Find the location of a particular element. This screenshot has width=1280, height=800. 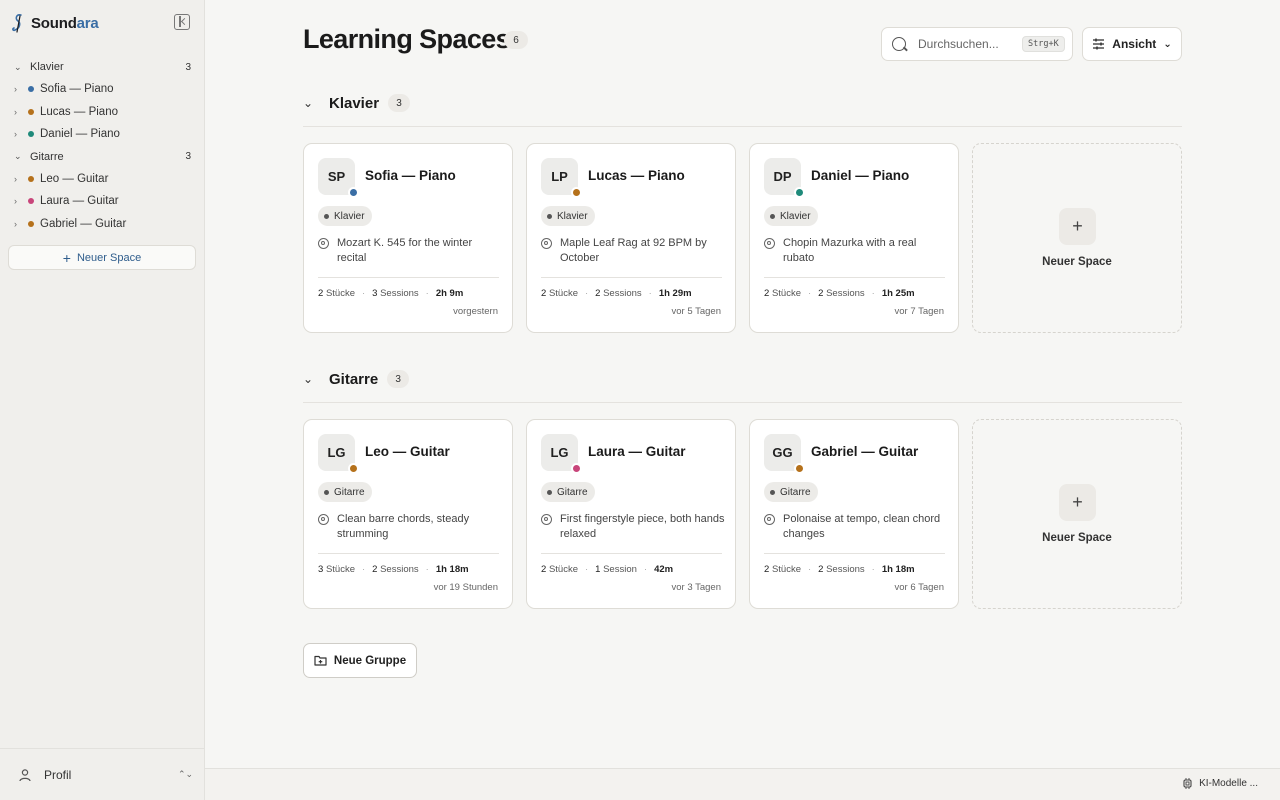

search-input is located at coordinates (966, 44).